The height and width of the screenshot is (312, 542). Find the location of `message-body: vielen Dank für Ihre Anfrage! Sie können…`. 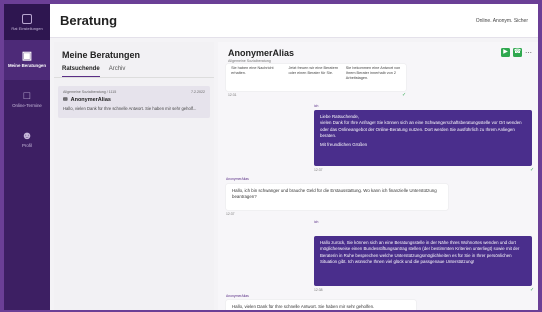

message-body: vielen Dank für Ihre Anfrage! Sie können… is located at coordinates (421, 129).